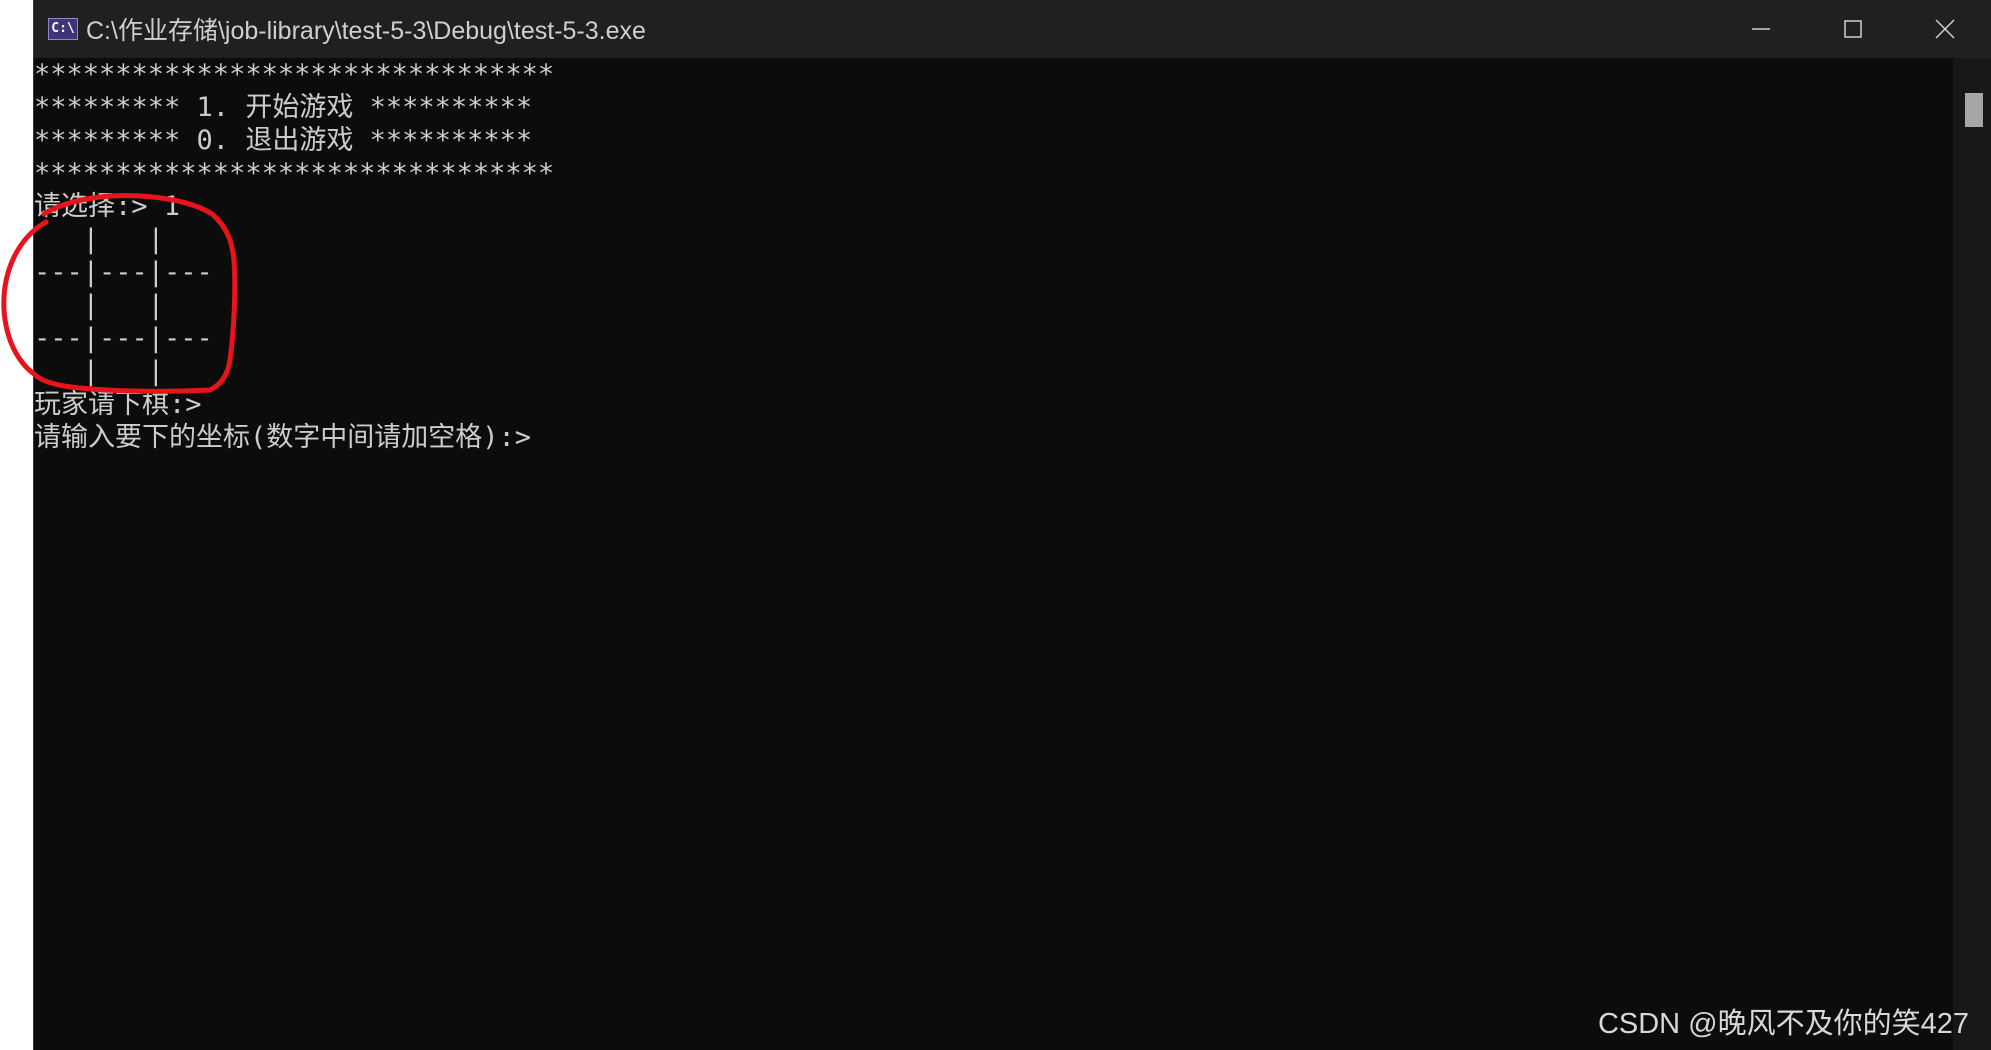 This screenshot has width=1991, height=1050. I want to click on coordinate-input-prompt: 请输入要下的坐标(数字中间请加空格):>, so click(994, 437).